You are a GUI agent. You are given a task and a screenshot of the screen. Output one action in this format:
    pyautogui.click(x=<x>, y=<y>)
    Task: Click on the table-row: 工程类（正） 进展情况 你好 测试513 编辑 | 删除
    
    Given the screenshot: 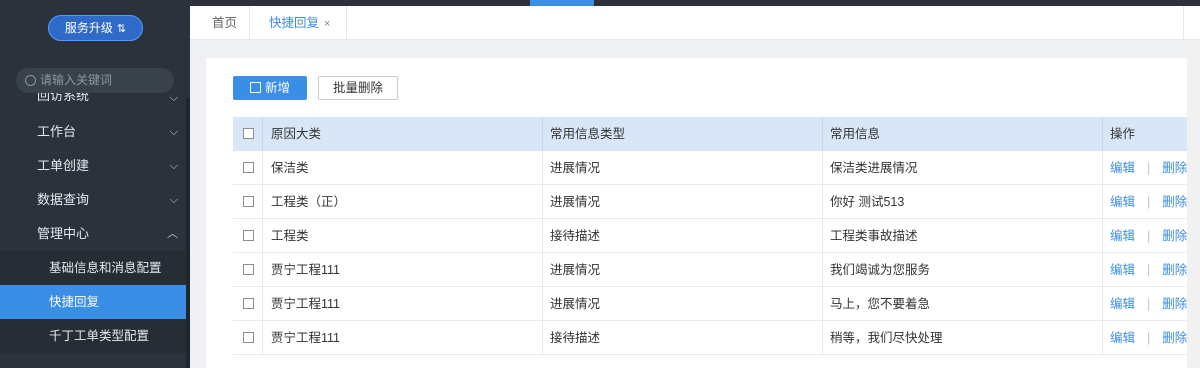 What is the action you would take?
    pyautogui.click(x=713, y=202)
    